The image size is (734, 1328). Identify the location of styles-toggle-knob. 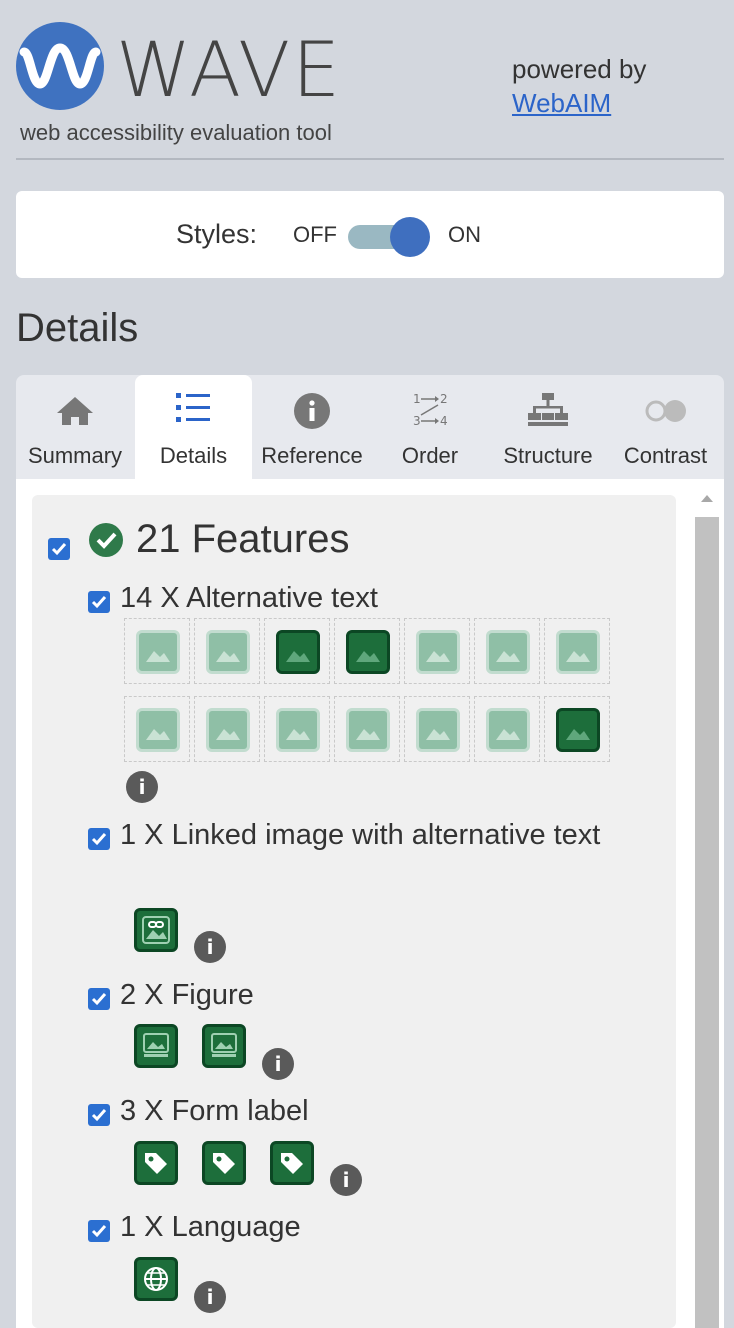
(410, 237).